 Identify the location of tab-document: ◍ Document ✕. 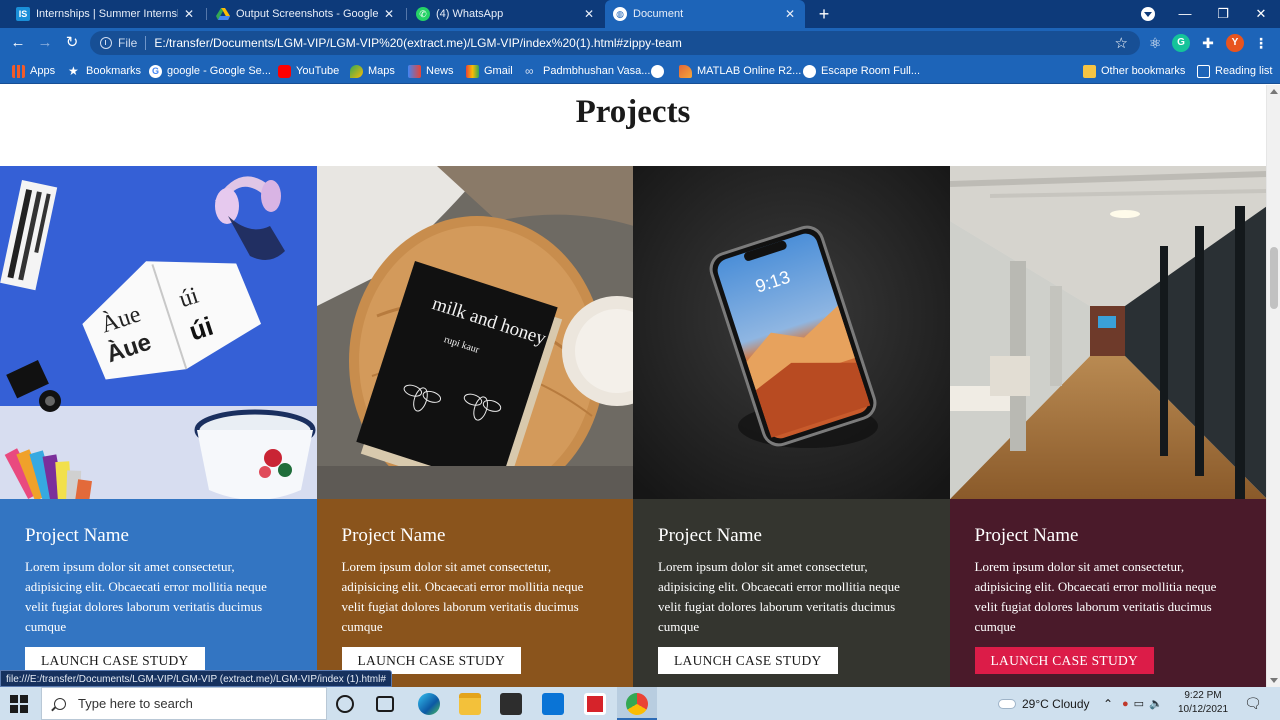
(705, 14).